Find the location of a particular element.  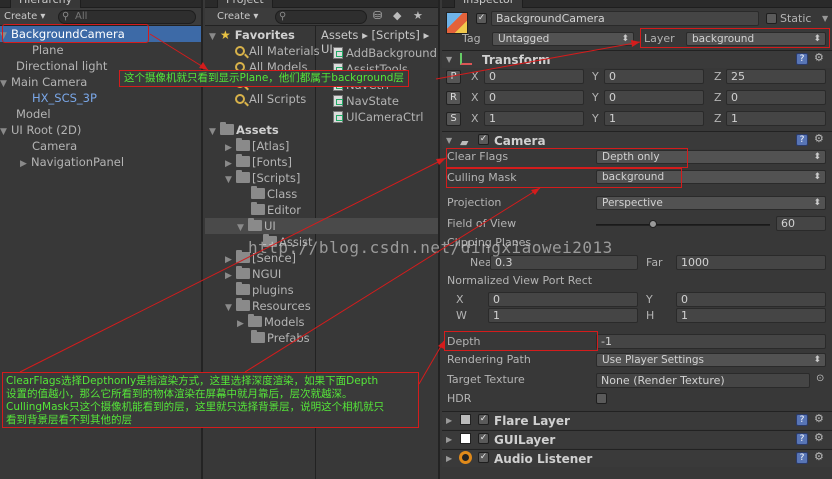

hierarchy-item-hx-scs-3p: HX_SCS_3P is located at coordinates (100, 98).